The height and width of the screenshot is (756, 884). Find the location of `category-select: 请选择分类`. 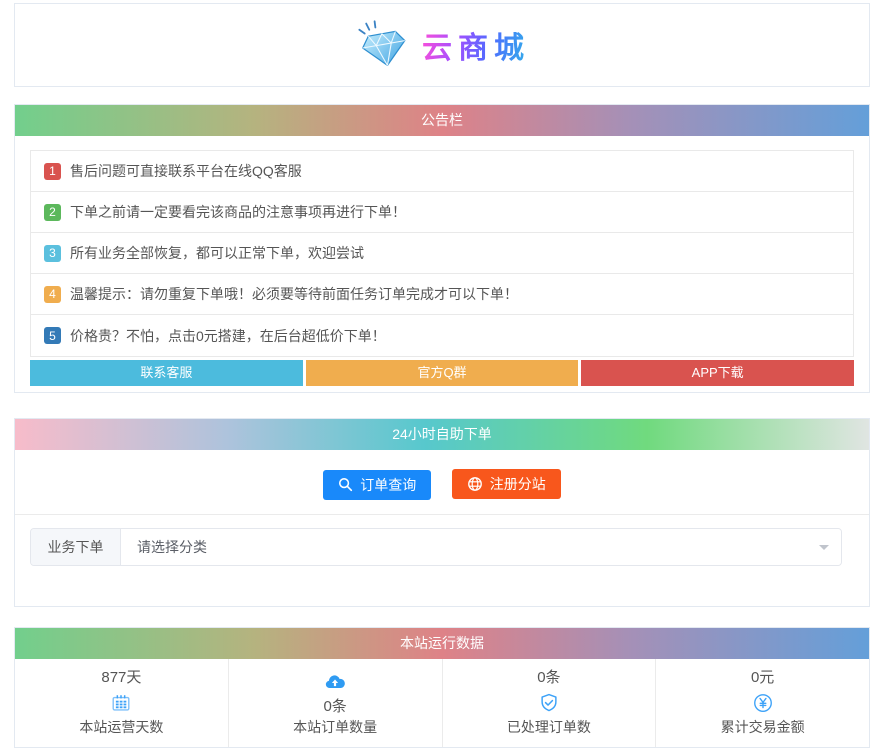

category-select: 请选择分类 is located at coordinates (481, 546).